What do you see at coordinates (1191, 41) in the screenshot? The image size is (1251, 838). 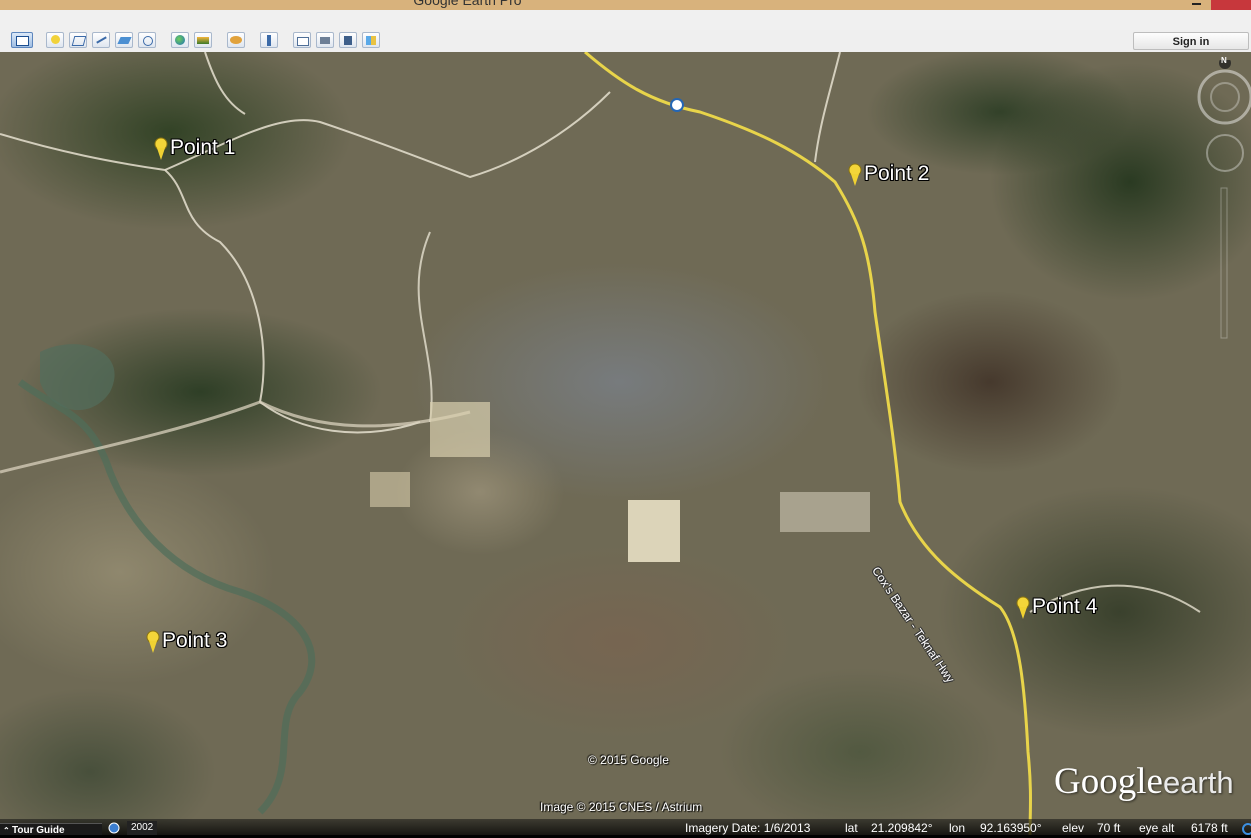 I see `sign-in-button: Sign in` at bounding box center [1191, 41].